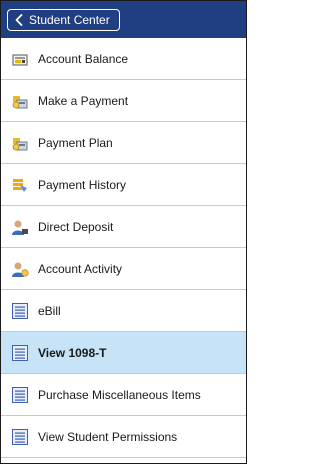 The image size is (320, 464). I want to click on chevron-left-icon, so click(19, 20).